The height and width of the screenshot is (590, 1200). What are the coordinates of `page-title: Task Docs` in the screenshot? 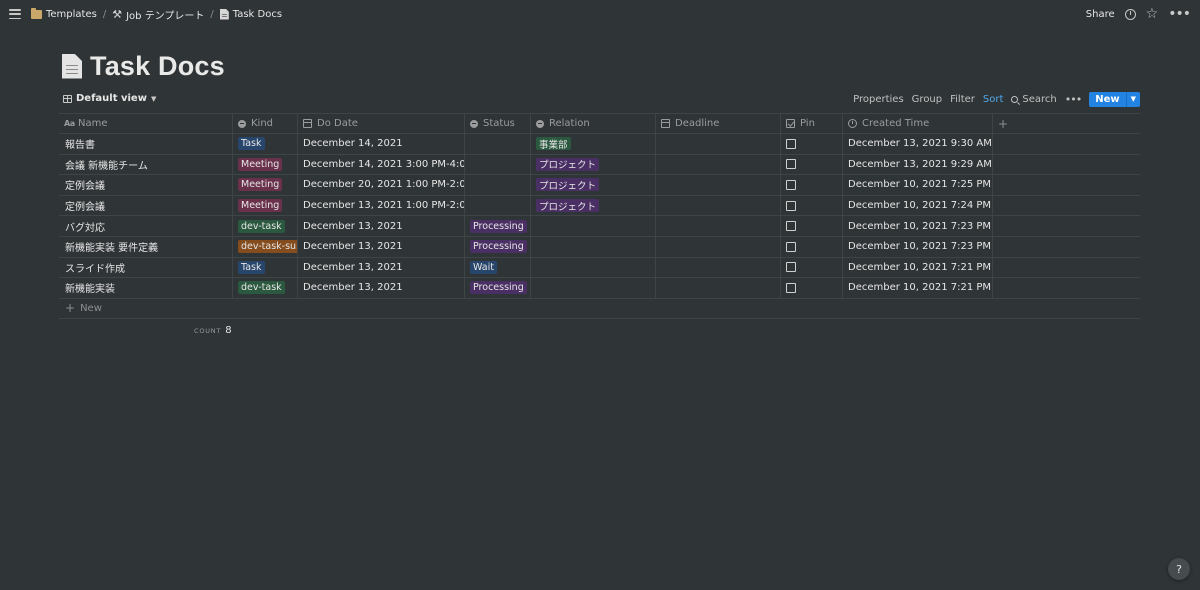 It's located at (157, 66).